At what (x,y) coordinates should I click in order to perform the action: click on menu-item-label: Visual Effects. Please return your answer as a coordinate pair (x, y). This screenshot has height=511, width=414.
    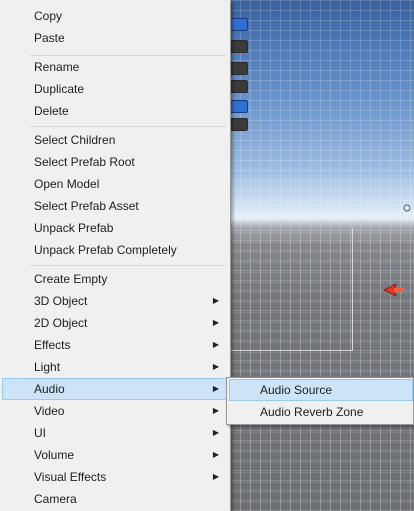
    Looking at the image, I should click on (70, 477).